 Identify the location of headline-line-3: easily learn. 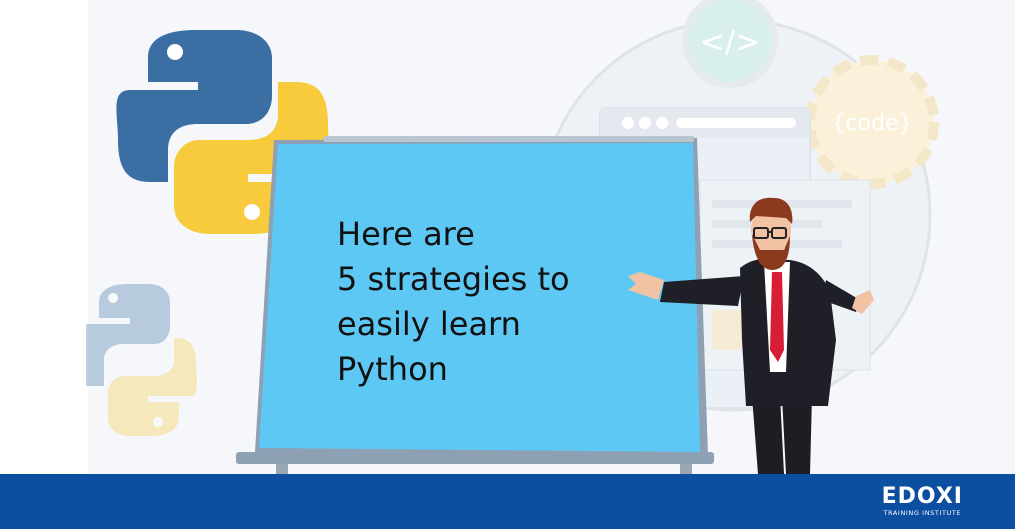
(429, 324).